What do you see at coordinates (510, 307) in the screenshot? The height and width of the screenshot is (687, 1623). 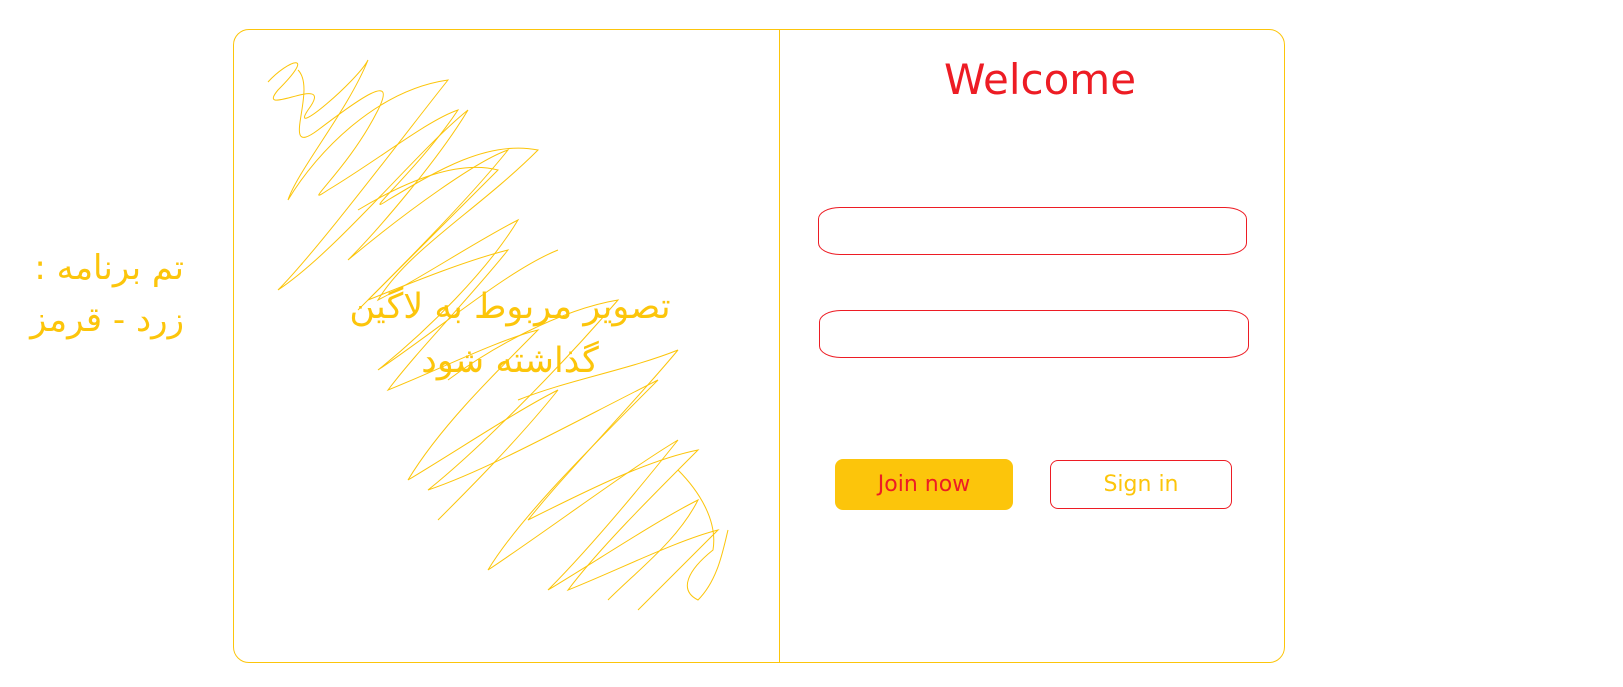 I see `image-placeholder-line-1: تصویر مربوط به لاگین` at bounding box center [510, 307].